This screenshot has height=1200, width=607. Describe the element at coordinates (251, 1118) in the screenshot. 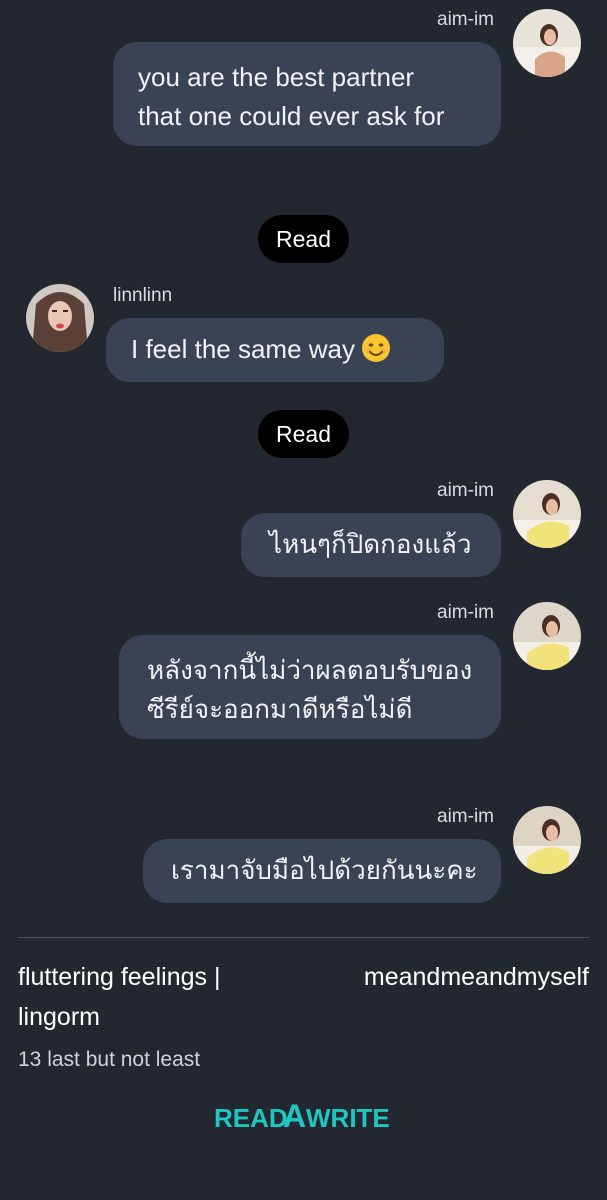

I see `logo-text-left: READ` at that location.